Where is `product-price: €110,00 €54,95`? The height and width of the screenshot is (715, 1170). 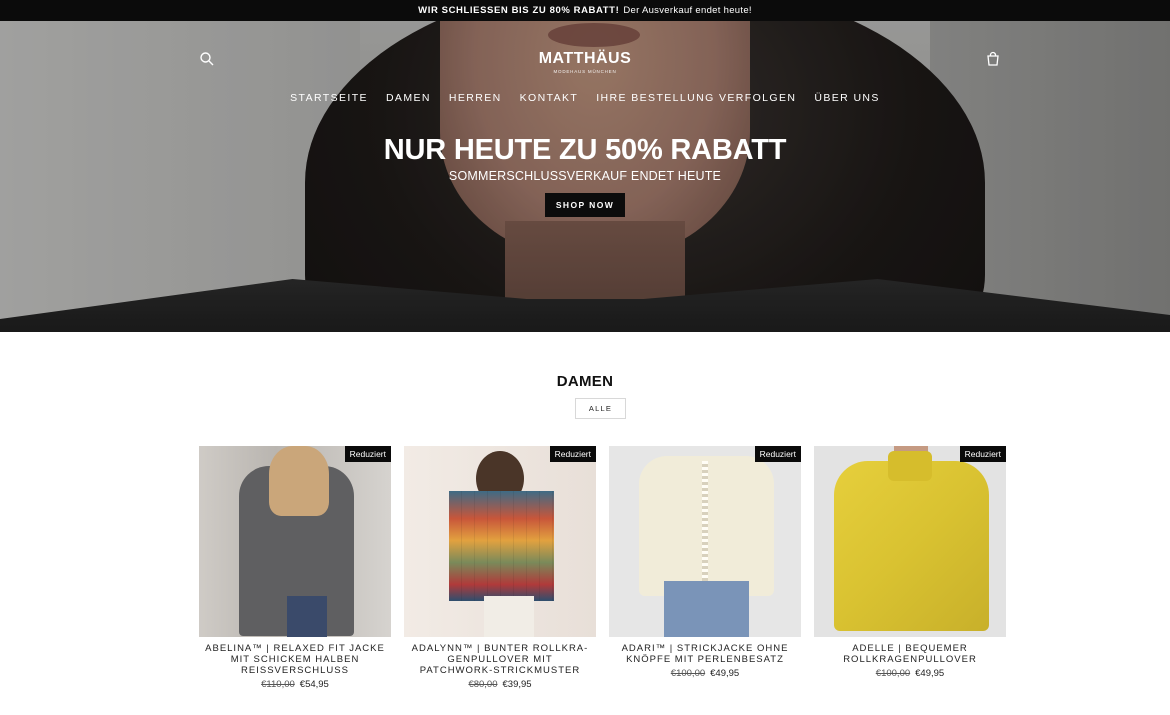
product-price: €110,00 €54,95 is located at coordinates (295, 684).